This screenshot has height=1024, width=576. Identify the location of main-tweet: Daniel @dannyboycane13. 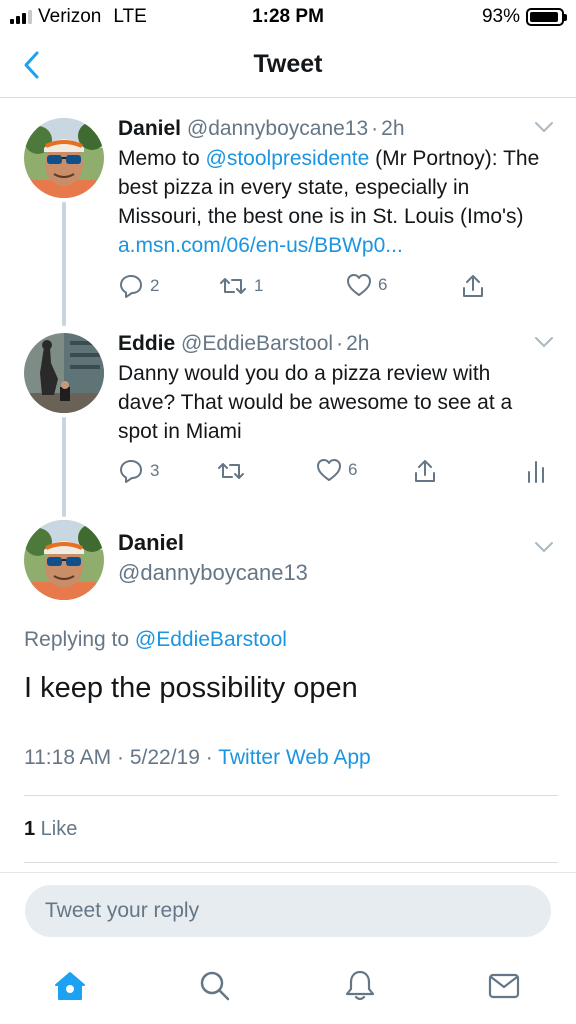
(288, 568).